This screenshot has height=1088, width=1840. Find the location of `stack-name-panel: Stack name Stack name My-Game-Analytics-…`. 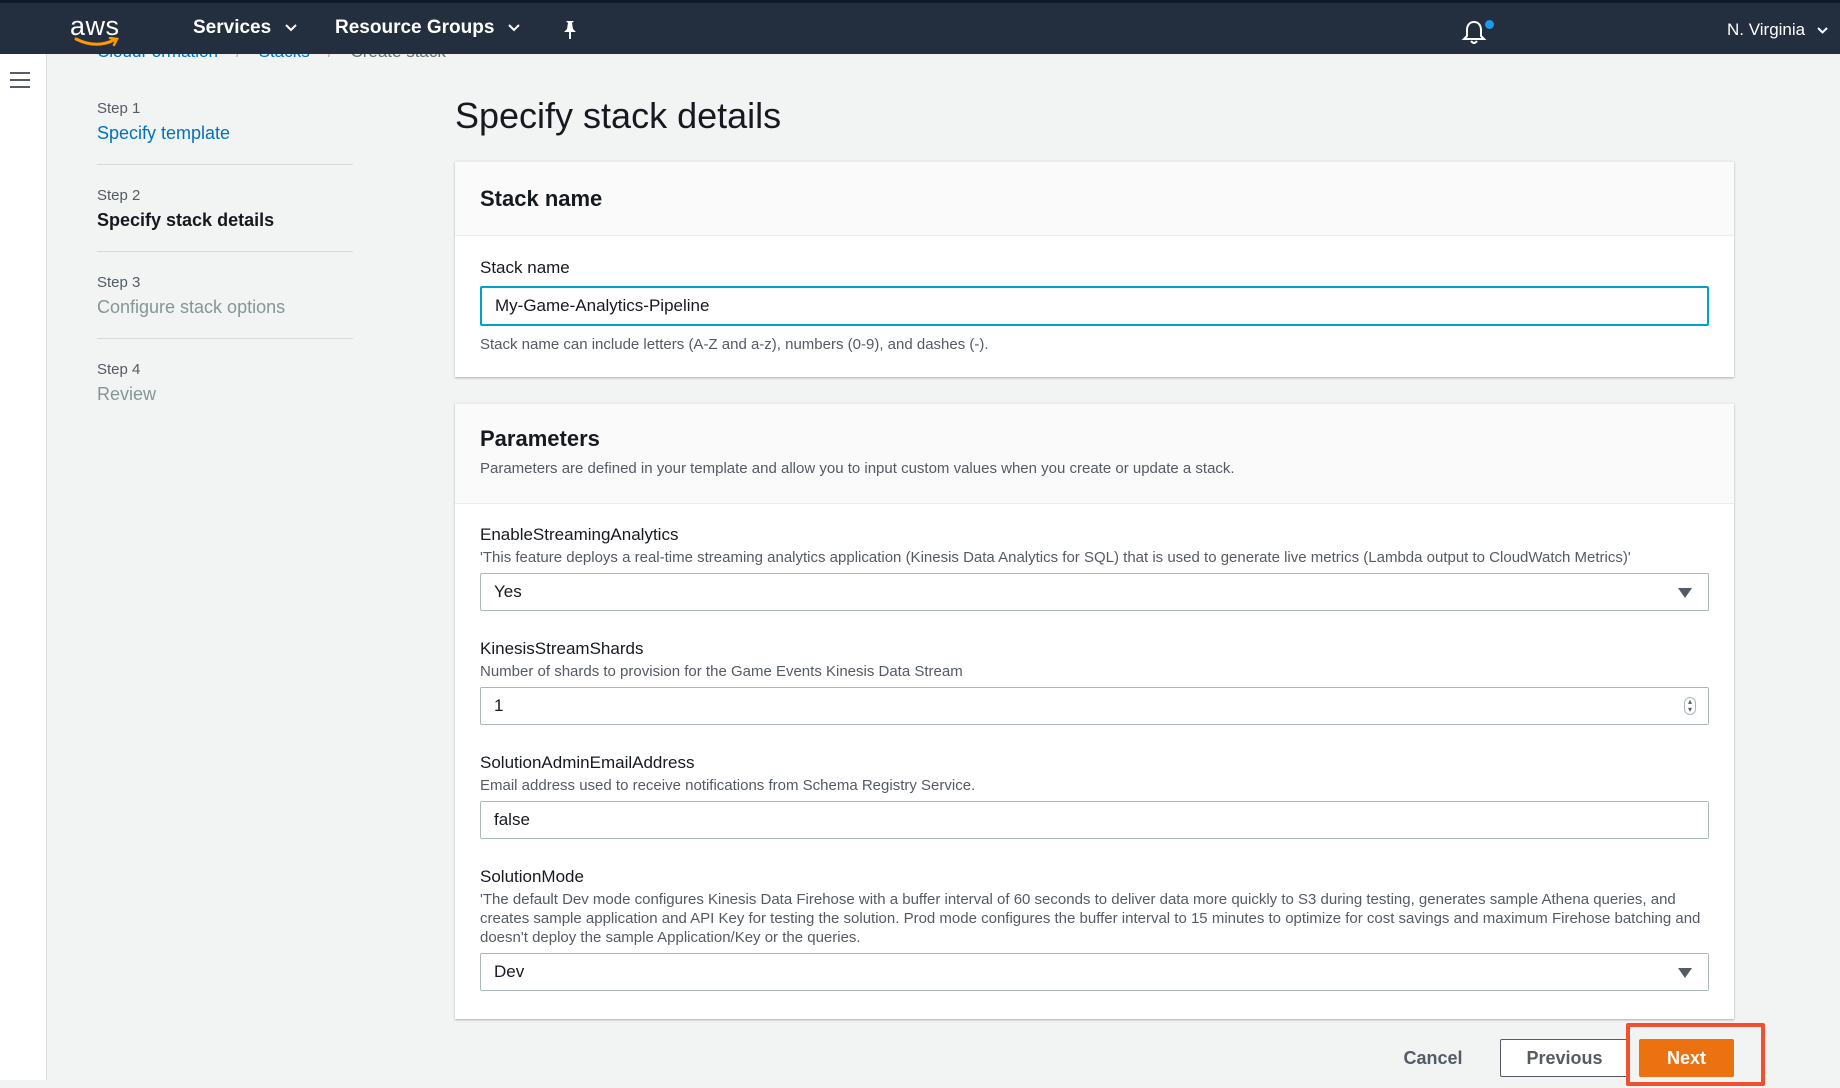

stack-name-panel: Stack name Stack name My-Game-Analytics-… is located at coordinates (1094, 269).